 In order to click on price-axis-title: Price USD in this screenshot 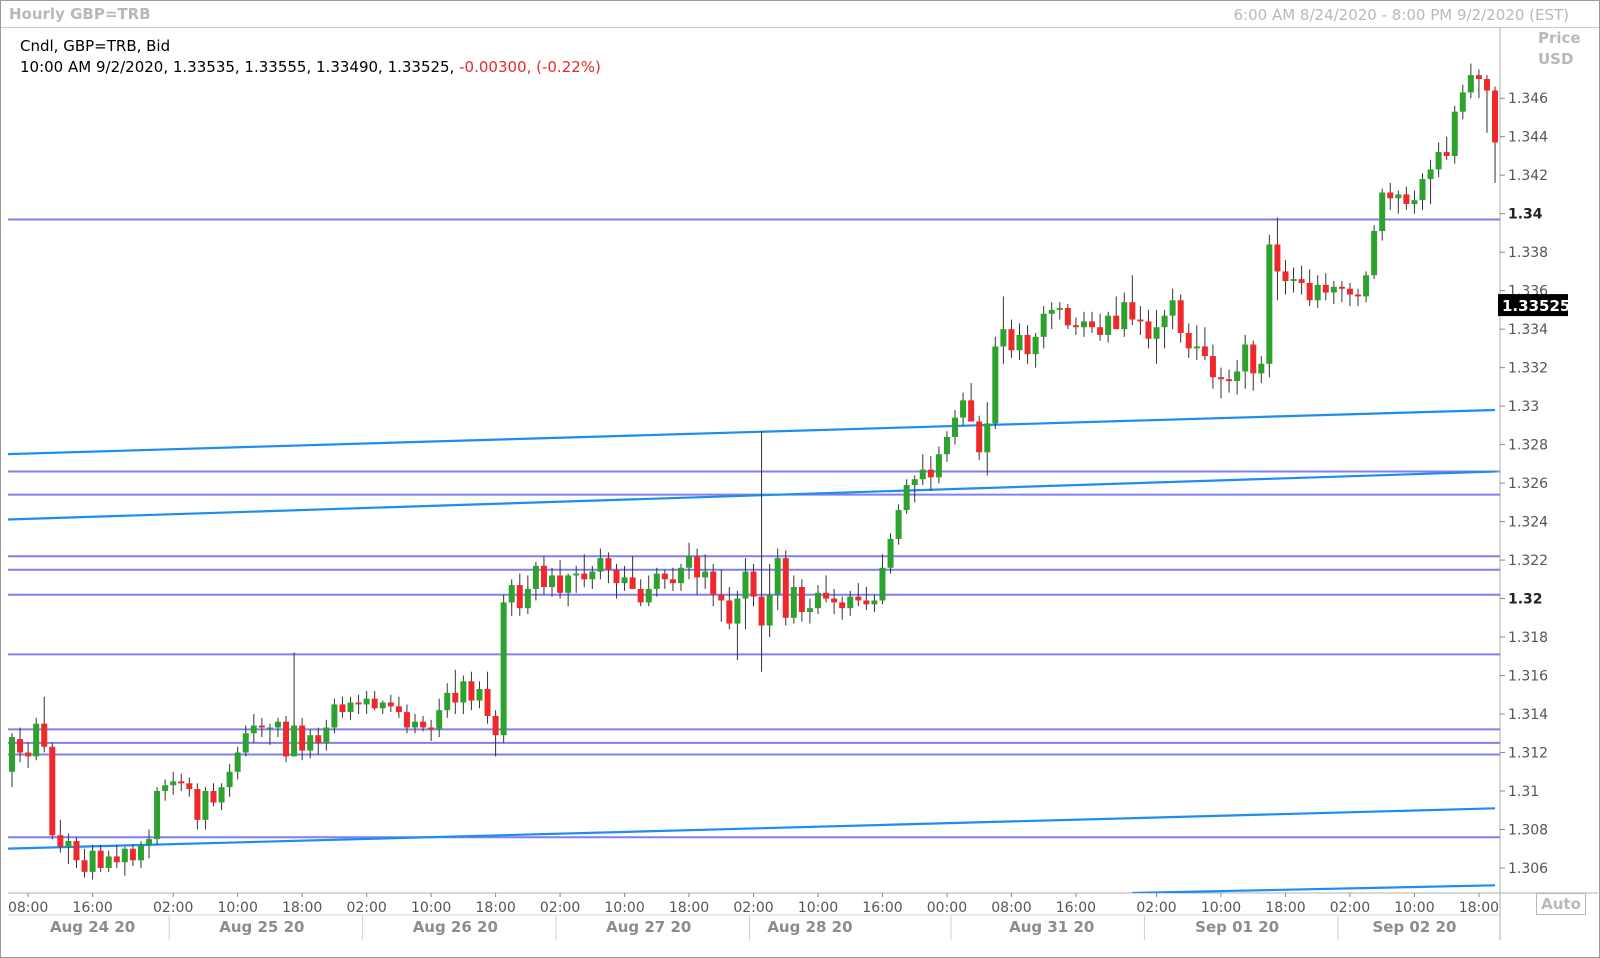, I will do `click(1559, 49)`.